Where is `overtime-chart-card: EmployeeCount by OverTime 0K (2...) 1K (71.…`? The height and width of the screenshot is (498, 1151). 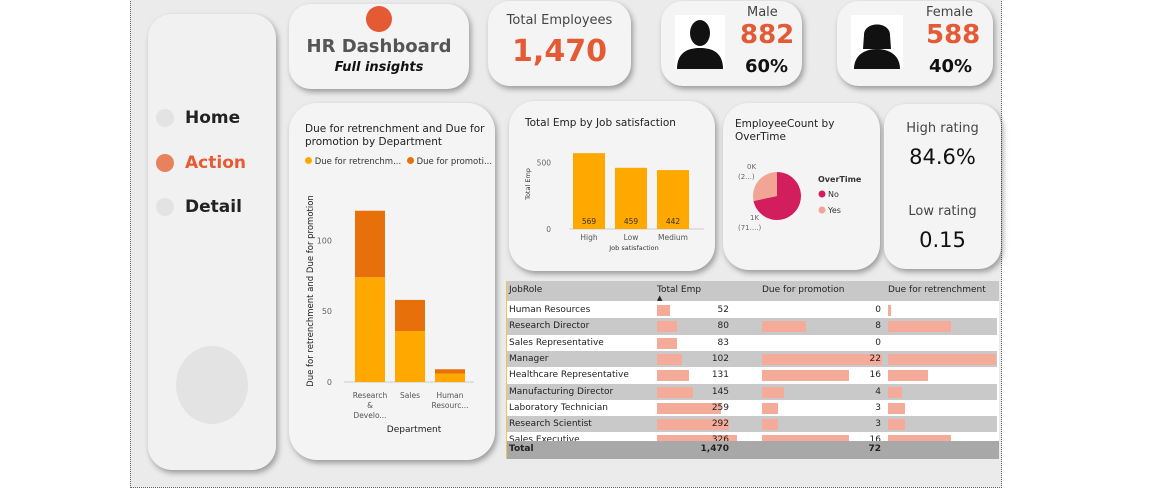 overtime-chart-card: EmployeeCount by OverTime 0K (2...) 1K (71.… is located at coordinates (801, 186).